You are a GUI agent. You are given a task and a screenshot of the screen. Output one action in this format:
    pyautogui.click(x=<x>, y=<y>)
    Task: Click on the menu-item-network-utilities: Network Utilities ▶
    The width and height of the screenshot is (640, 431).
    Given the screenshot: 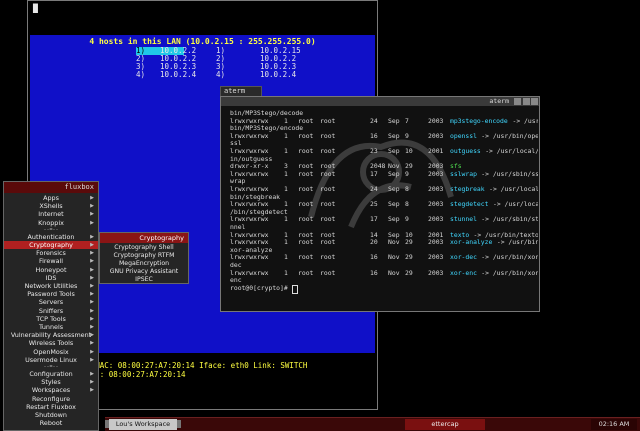 What is the action you would take?
    pyautogui.click(x=51, y=286)
    